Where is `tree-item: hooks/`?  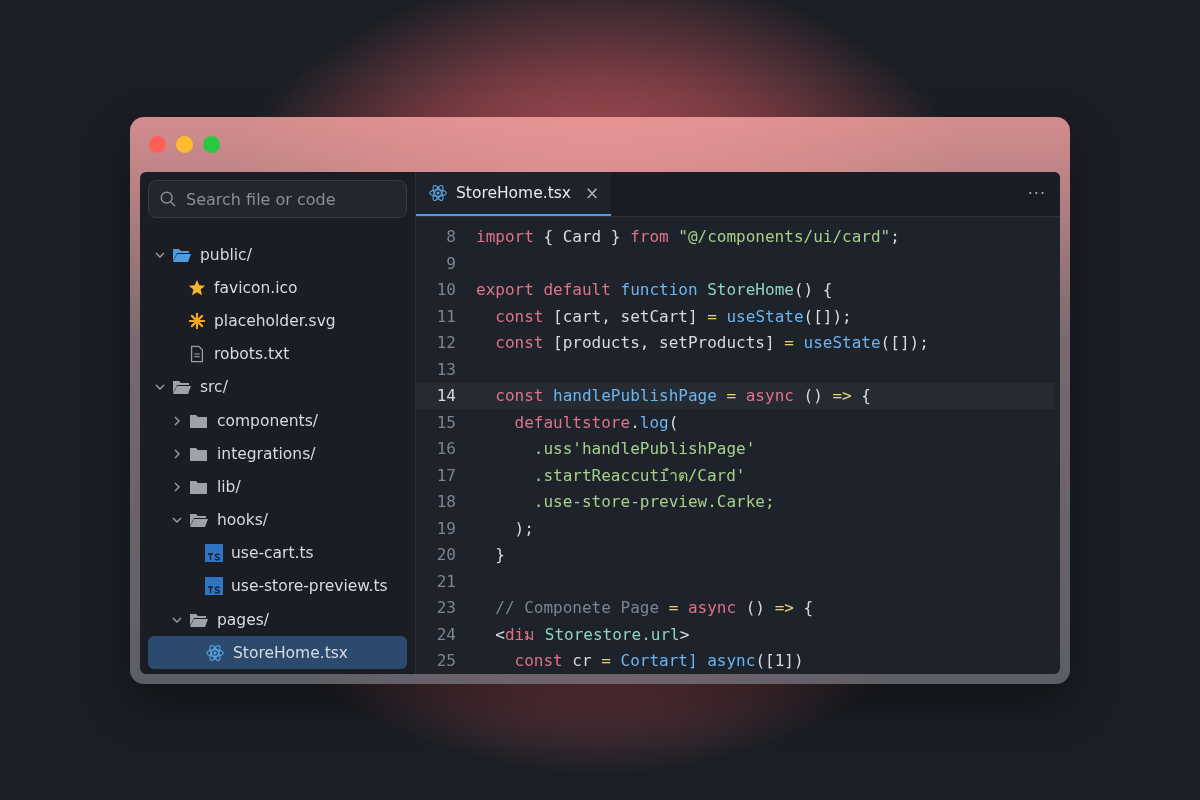 tree-item: hooks/ is located at coordinates (277, 520).